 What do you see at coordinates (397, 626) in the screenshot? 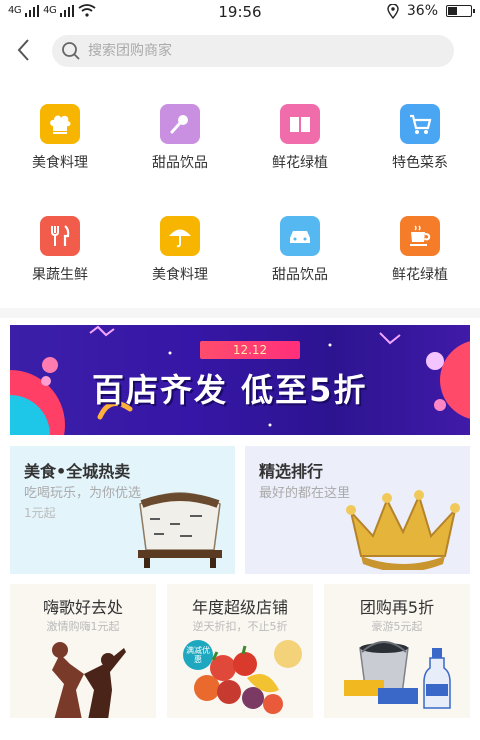
I see `promo-subtitle: 豪游5元起` at bounding box center [397, 626].